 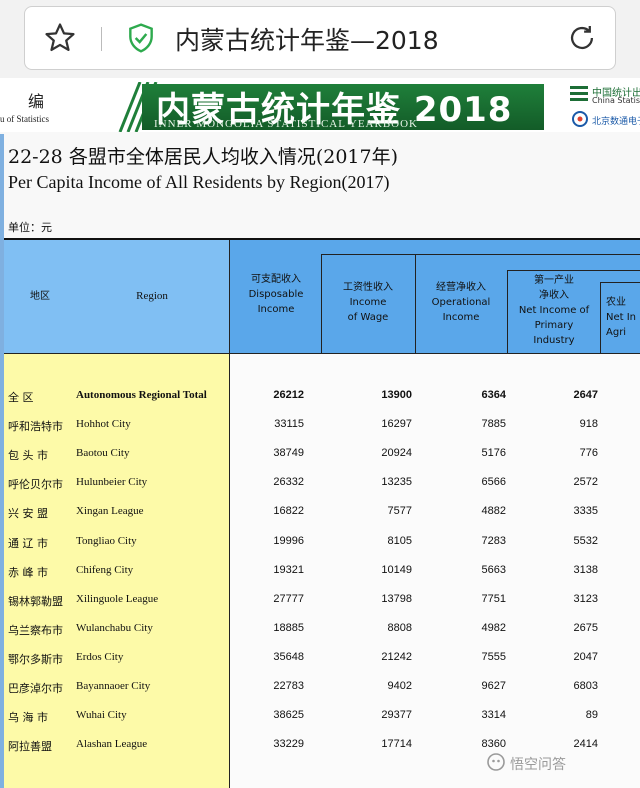 I want to click on value-disposable: 16822, so click(x=288, y=511).